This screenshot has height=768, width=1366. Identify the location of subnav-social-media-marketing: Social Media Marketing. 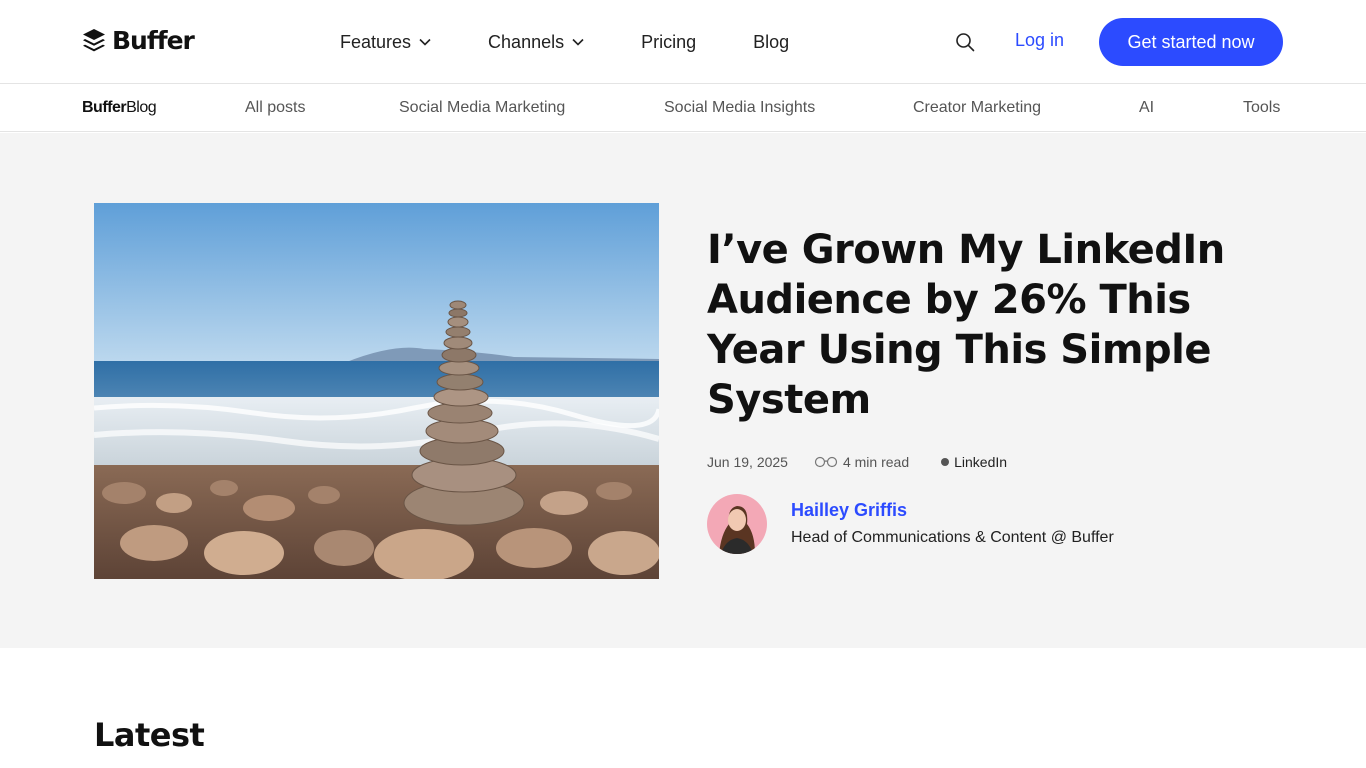
(482, 108).